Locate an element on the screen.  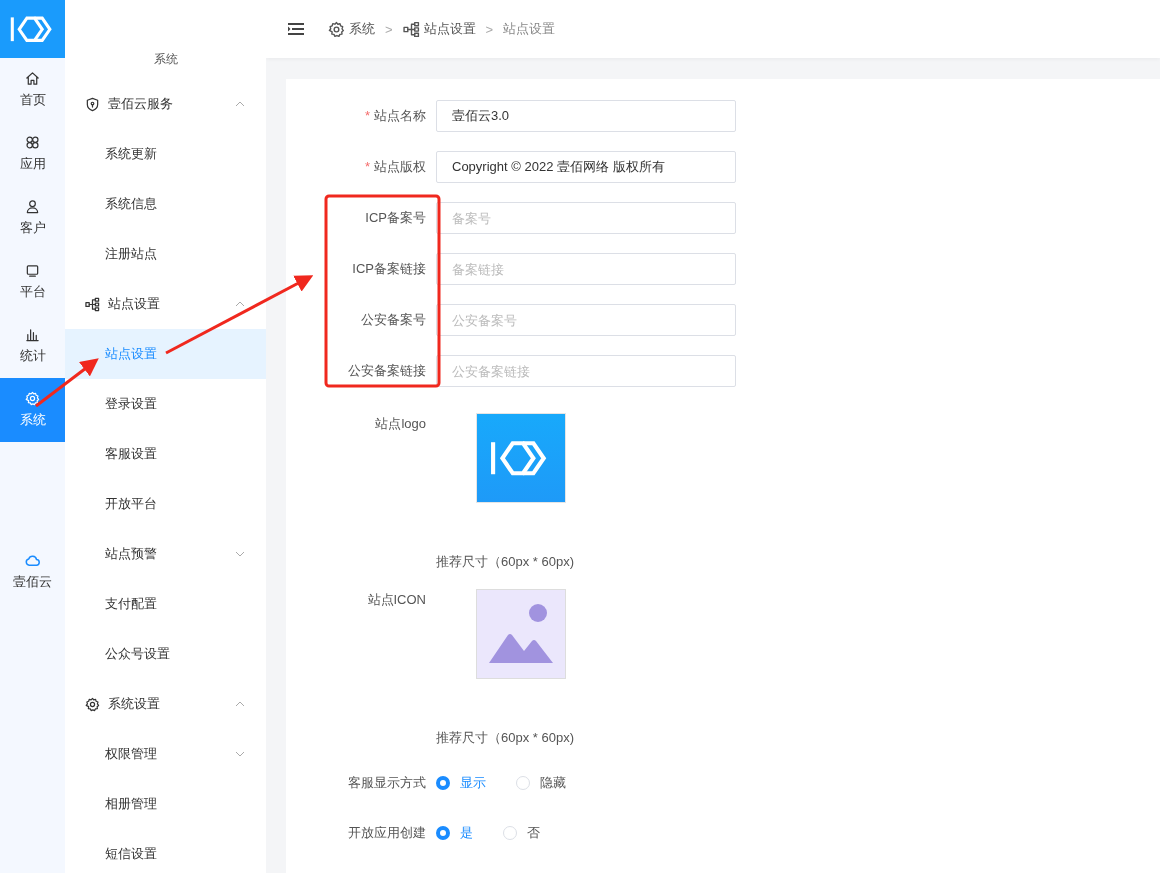
field-label: 站点logo is located at coordinates (400, 424).